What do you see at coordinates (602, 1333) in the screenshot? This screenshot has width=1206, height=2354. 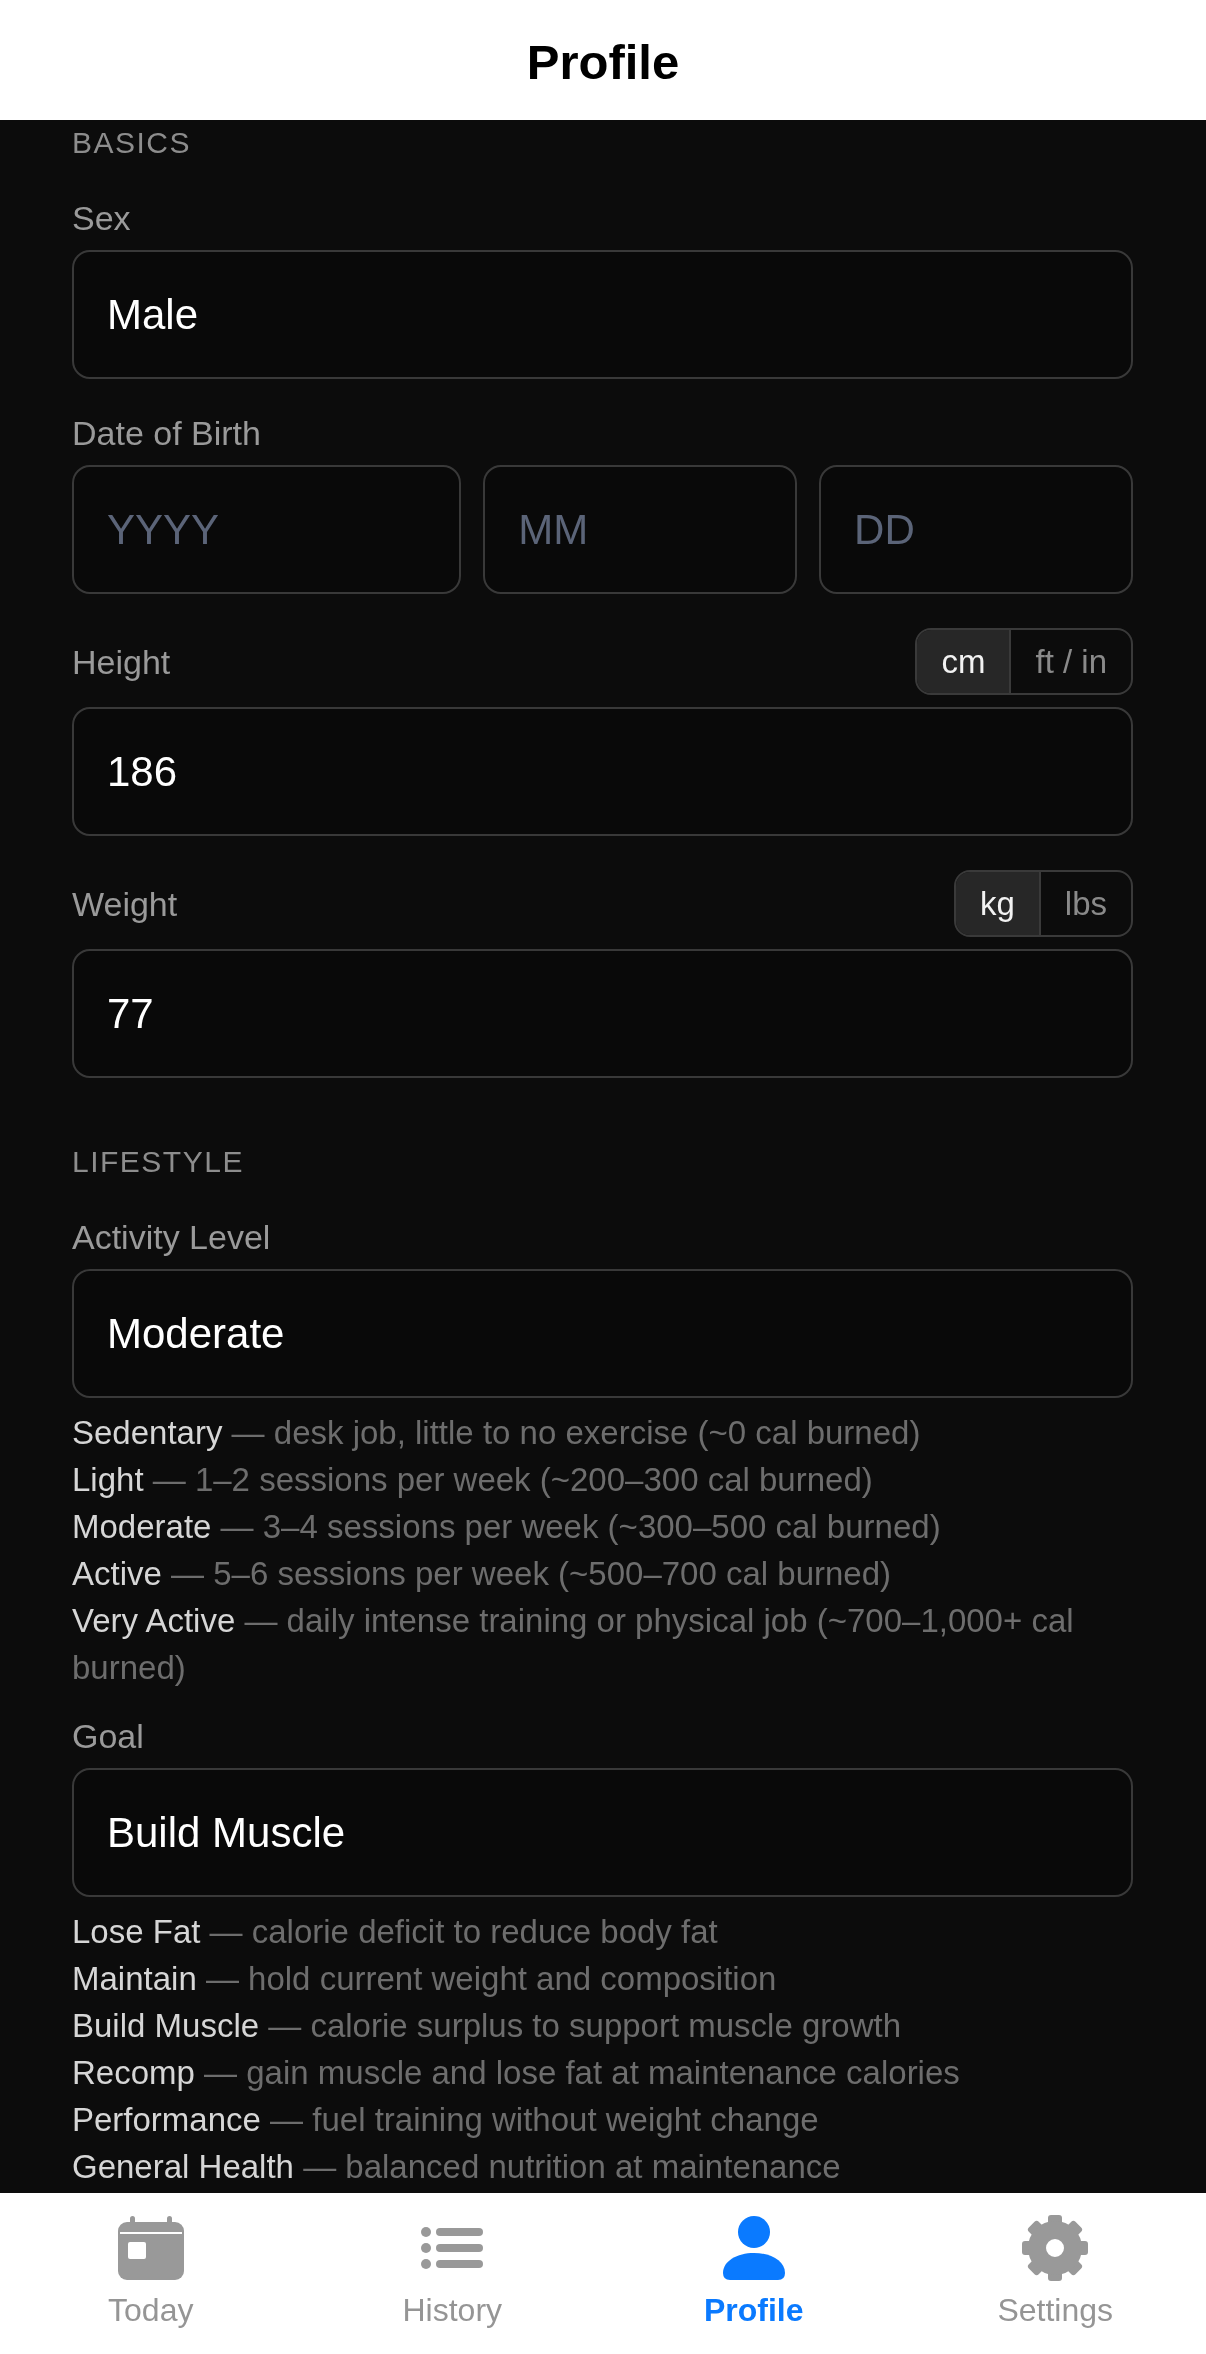 I see `select-field: Moderate` at bounding box center [602, 1333].